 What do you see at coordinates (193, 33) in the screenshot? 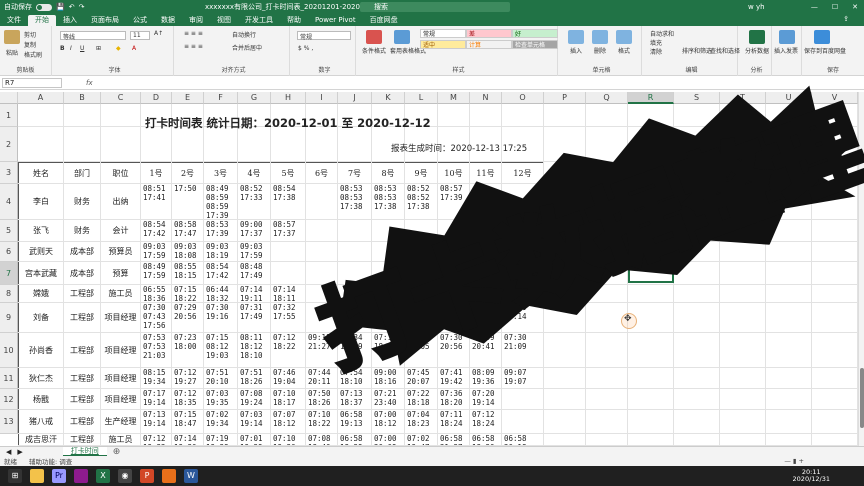
I see `align-top-icon: ≡ ≡ ≡` at bounding box center [193, 33].